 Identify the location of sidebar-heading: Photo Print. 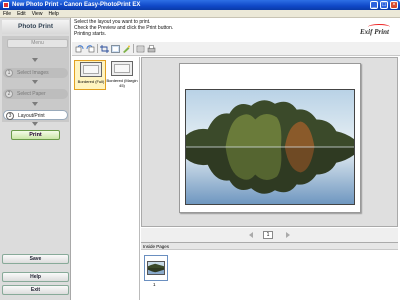
(35, 27).